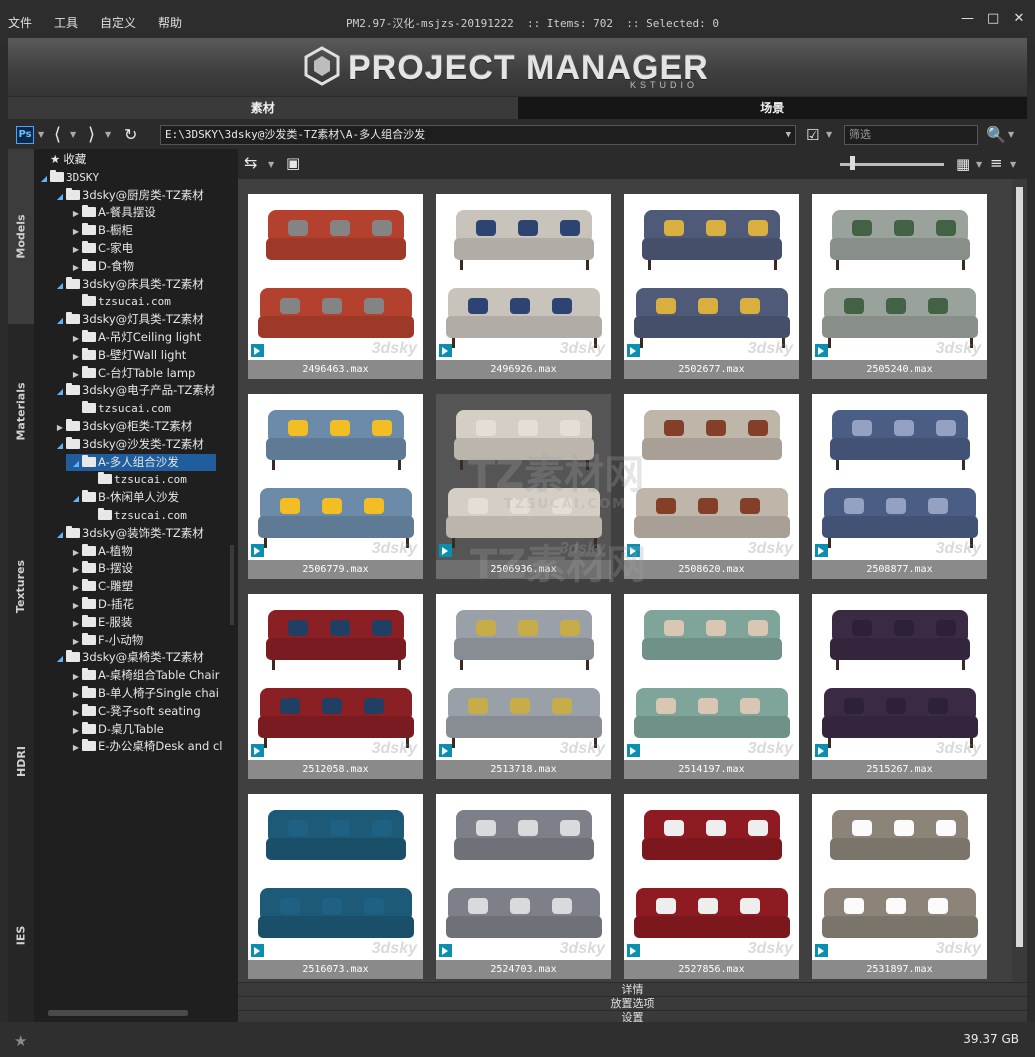 This screenshot has height=1057, width=1035. Describe the element at coordinates (21, 935) in the screenshot. I see `side-tab-ies: IES` at that location.